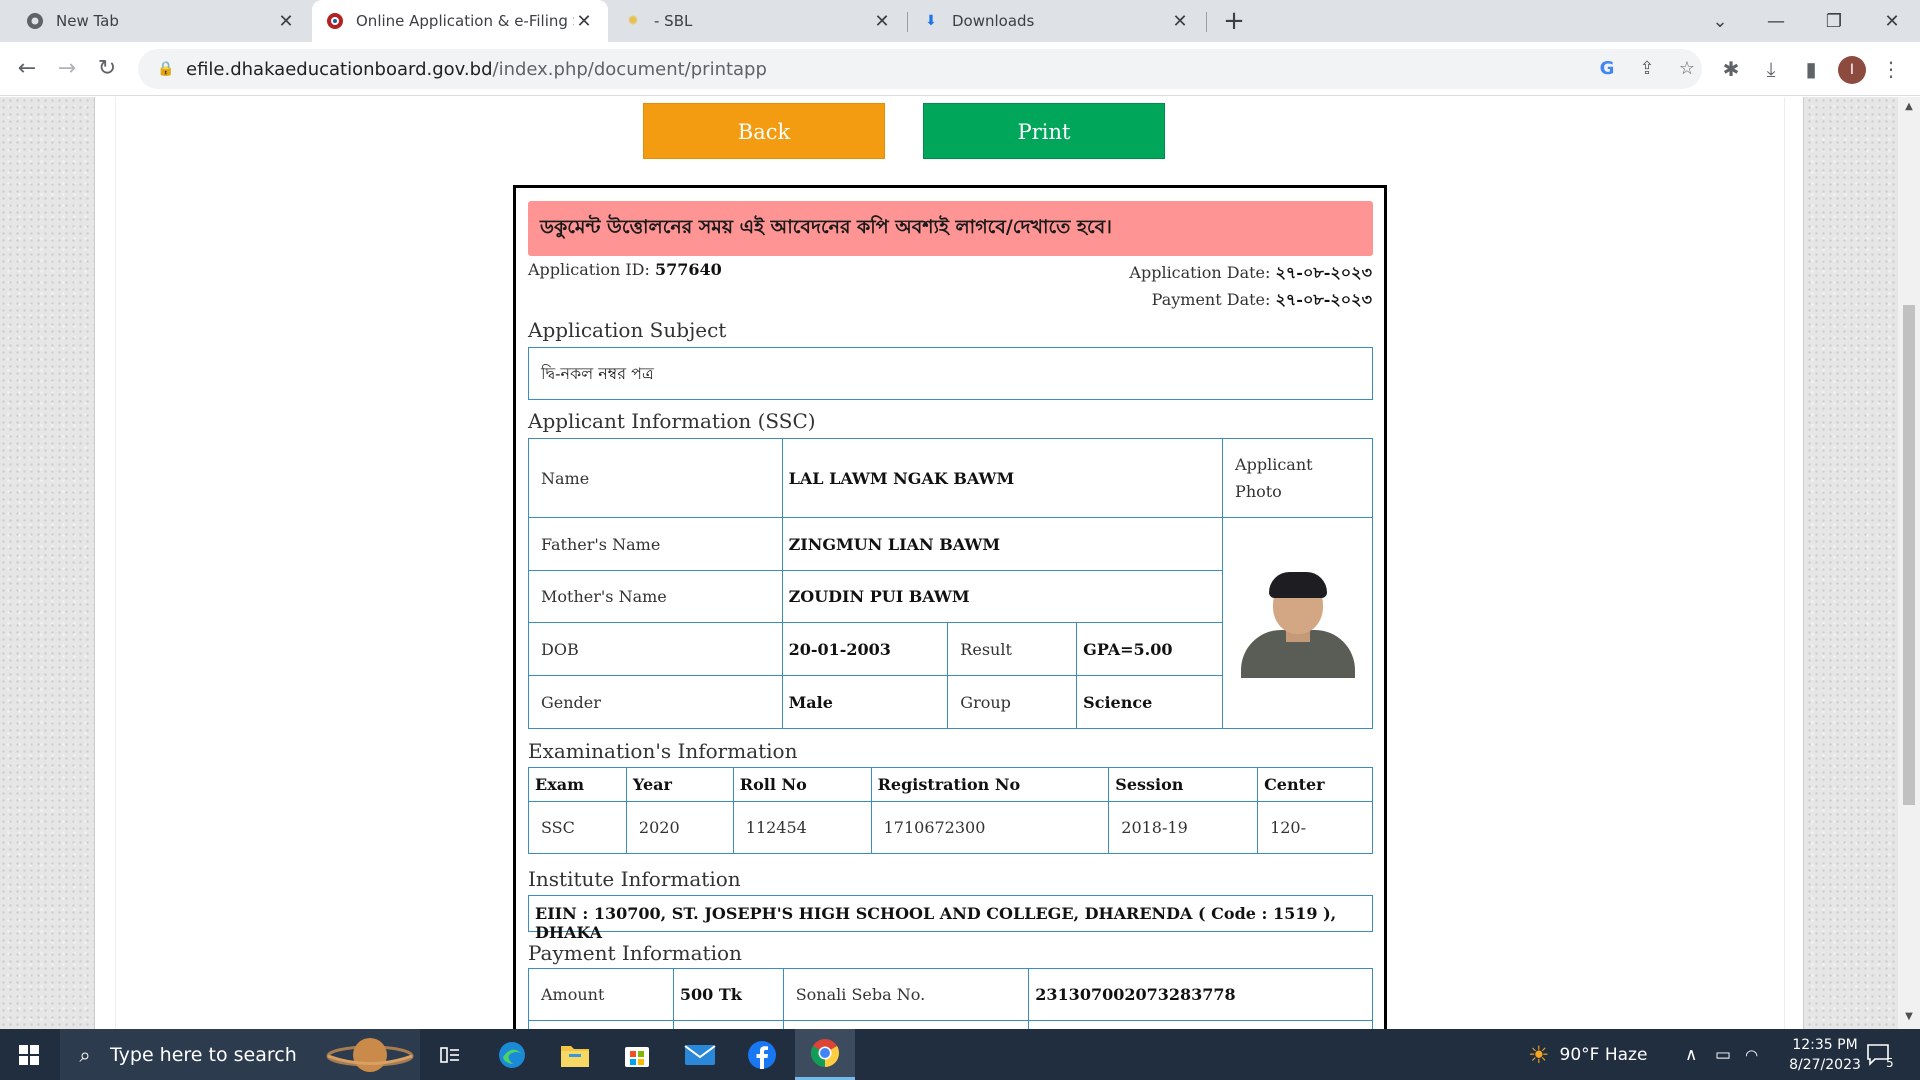  What do you see at coordinates (655, 596) in the screenshot?
I see `mother-label: Mother's Name` at bounding box center [655, 596].